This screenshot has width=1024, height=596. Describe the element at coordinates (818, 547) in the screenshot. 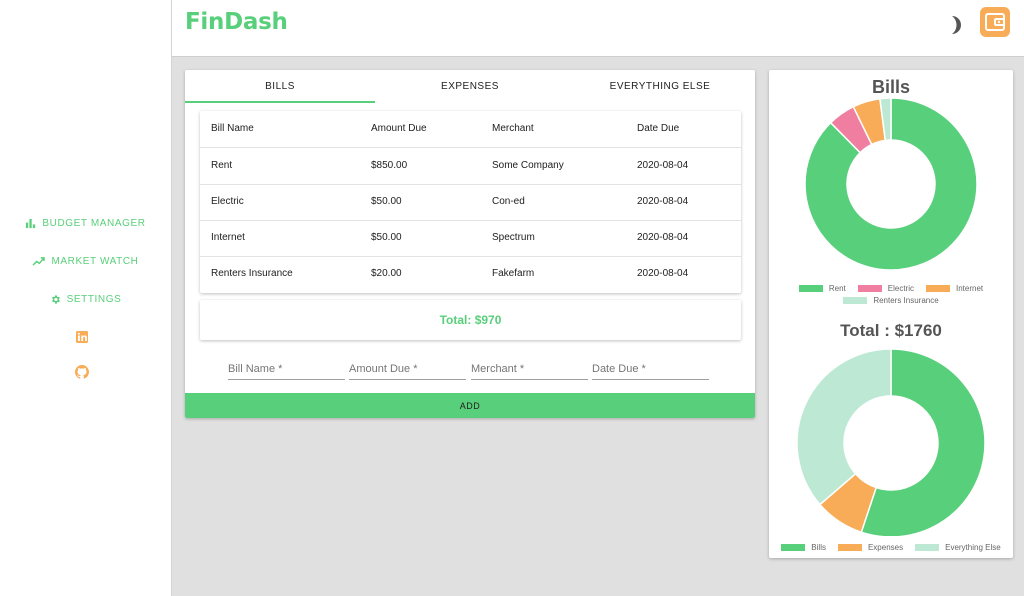

I see `legend-label: Bills` at that location.